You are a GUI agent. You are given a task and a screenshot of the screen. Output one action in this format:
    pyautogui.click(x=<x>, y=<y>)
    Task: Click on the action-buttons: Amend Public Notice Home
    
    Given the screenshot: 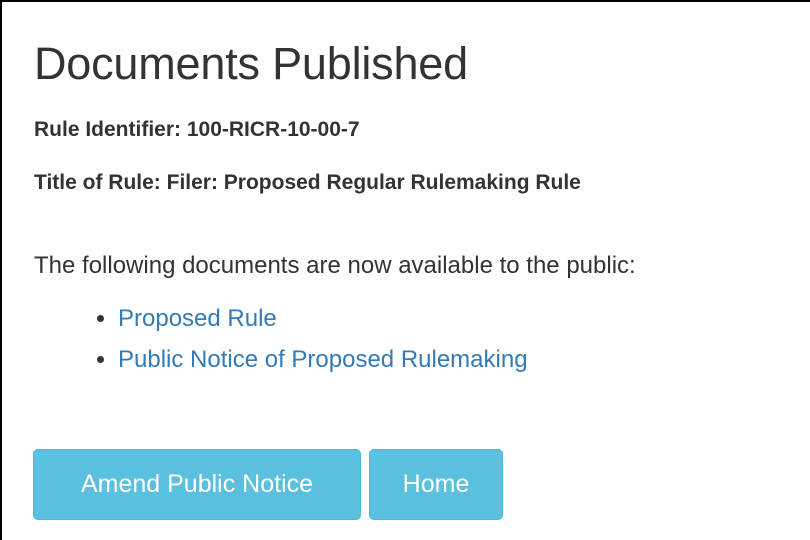 What is the action you would take?
    pyautogui.click(x=268, y=484)
    